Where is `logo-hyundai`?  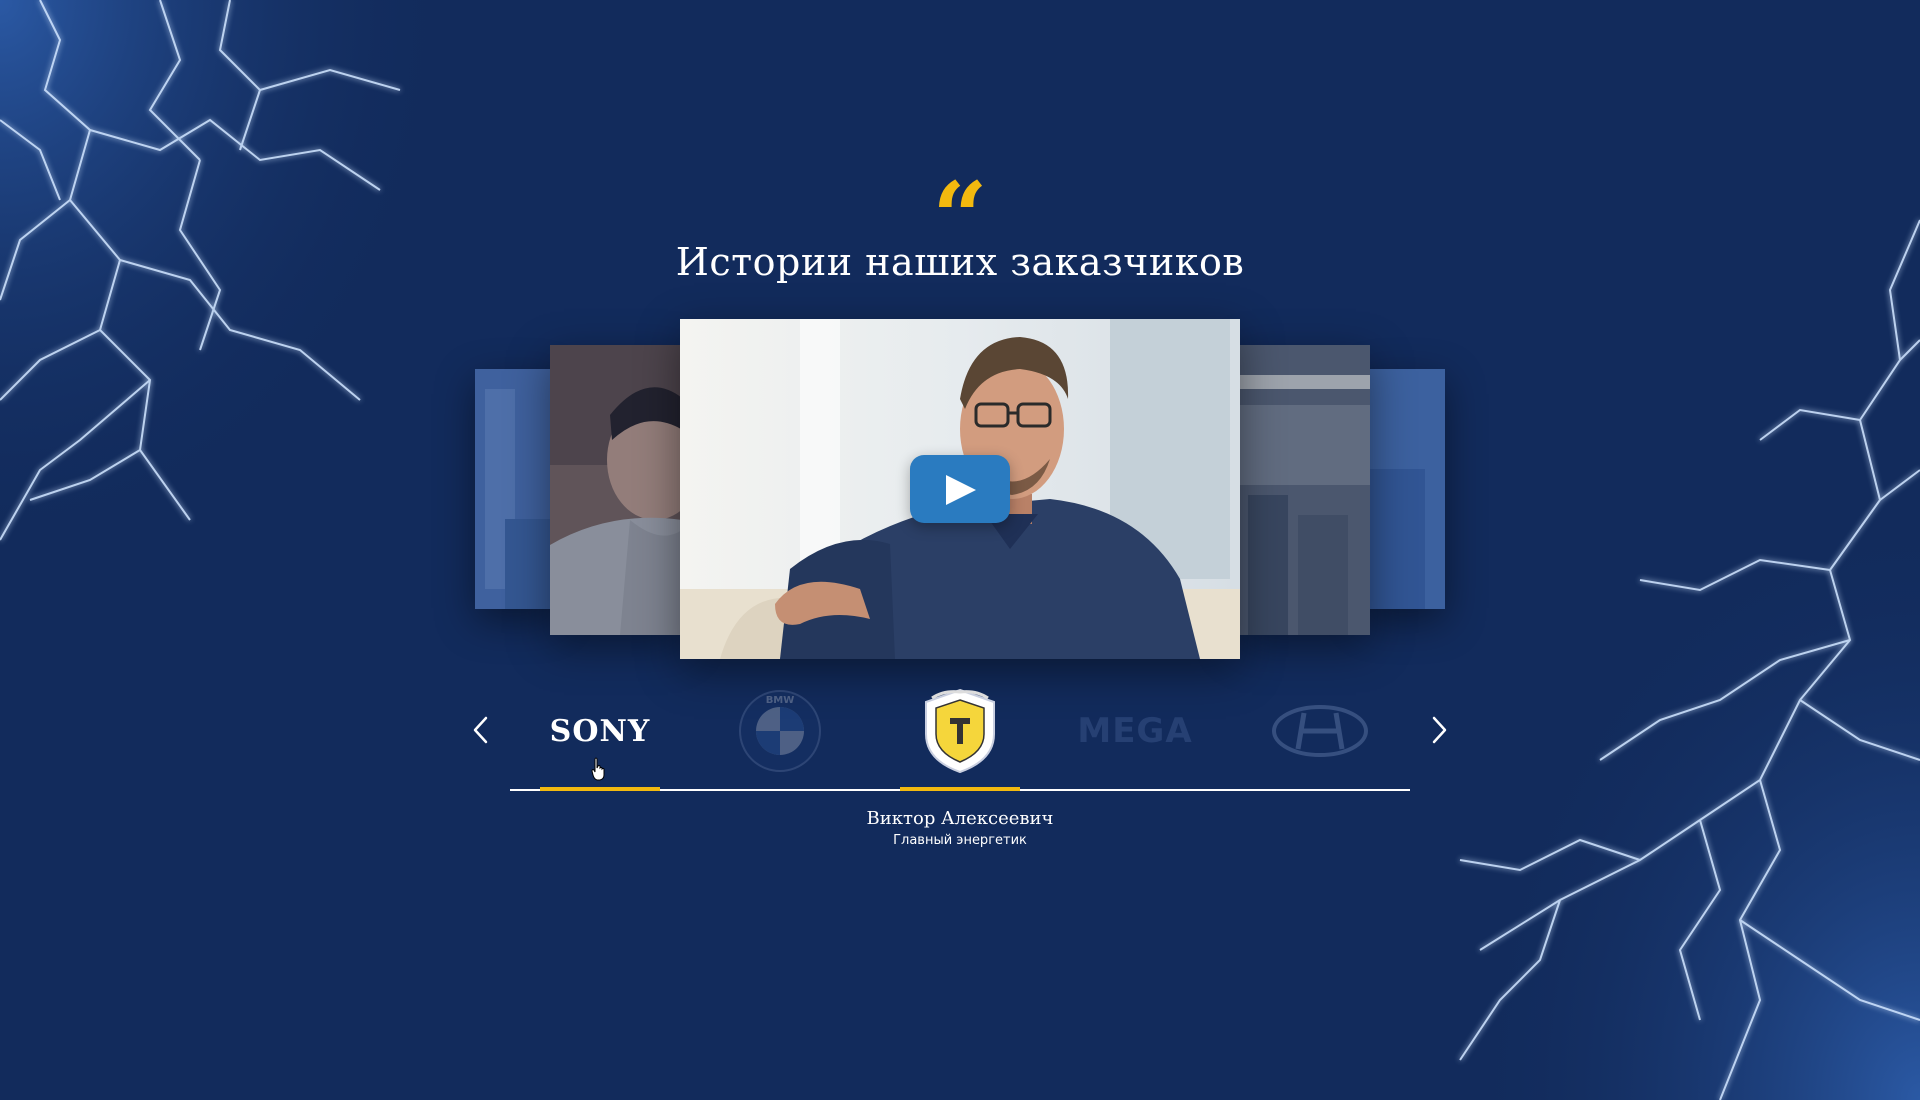
logo-hyundai is located at coordinates (1320, 731).